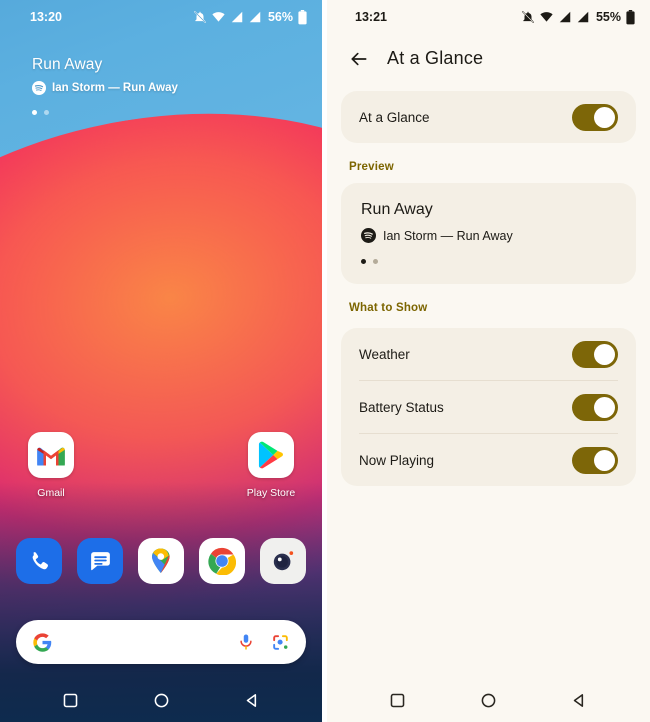 Image resolution: width=650 pixels, height=722 pixels. Describe the element at coordinates (371, 167) in the screenshot. I see `preview-section-header: Preview` at that location.